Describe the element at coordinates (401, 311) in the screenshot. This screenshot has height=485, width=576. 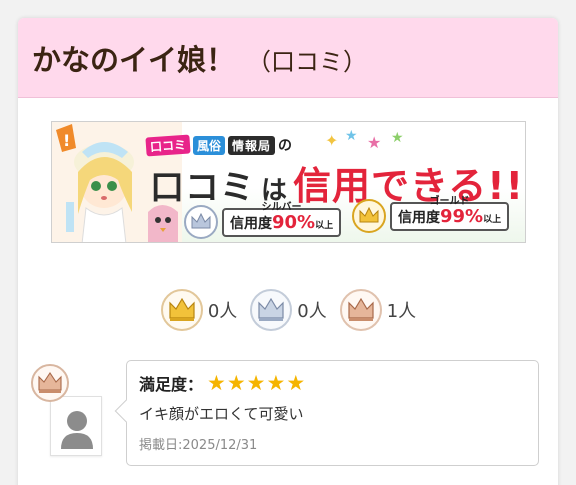
I see `bronze-count-value: 1人` at that location.